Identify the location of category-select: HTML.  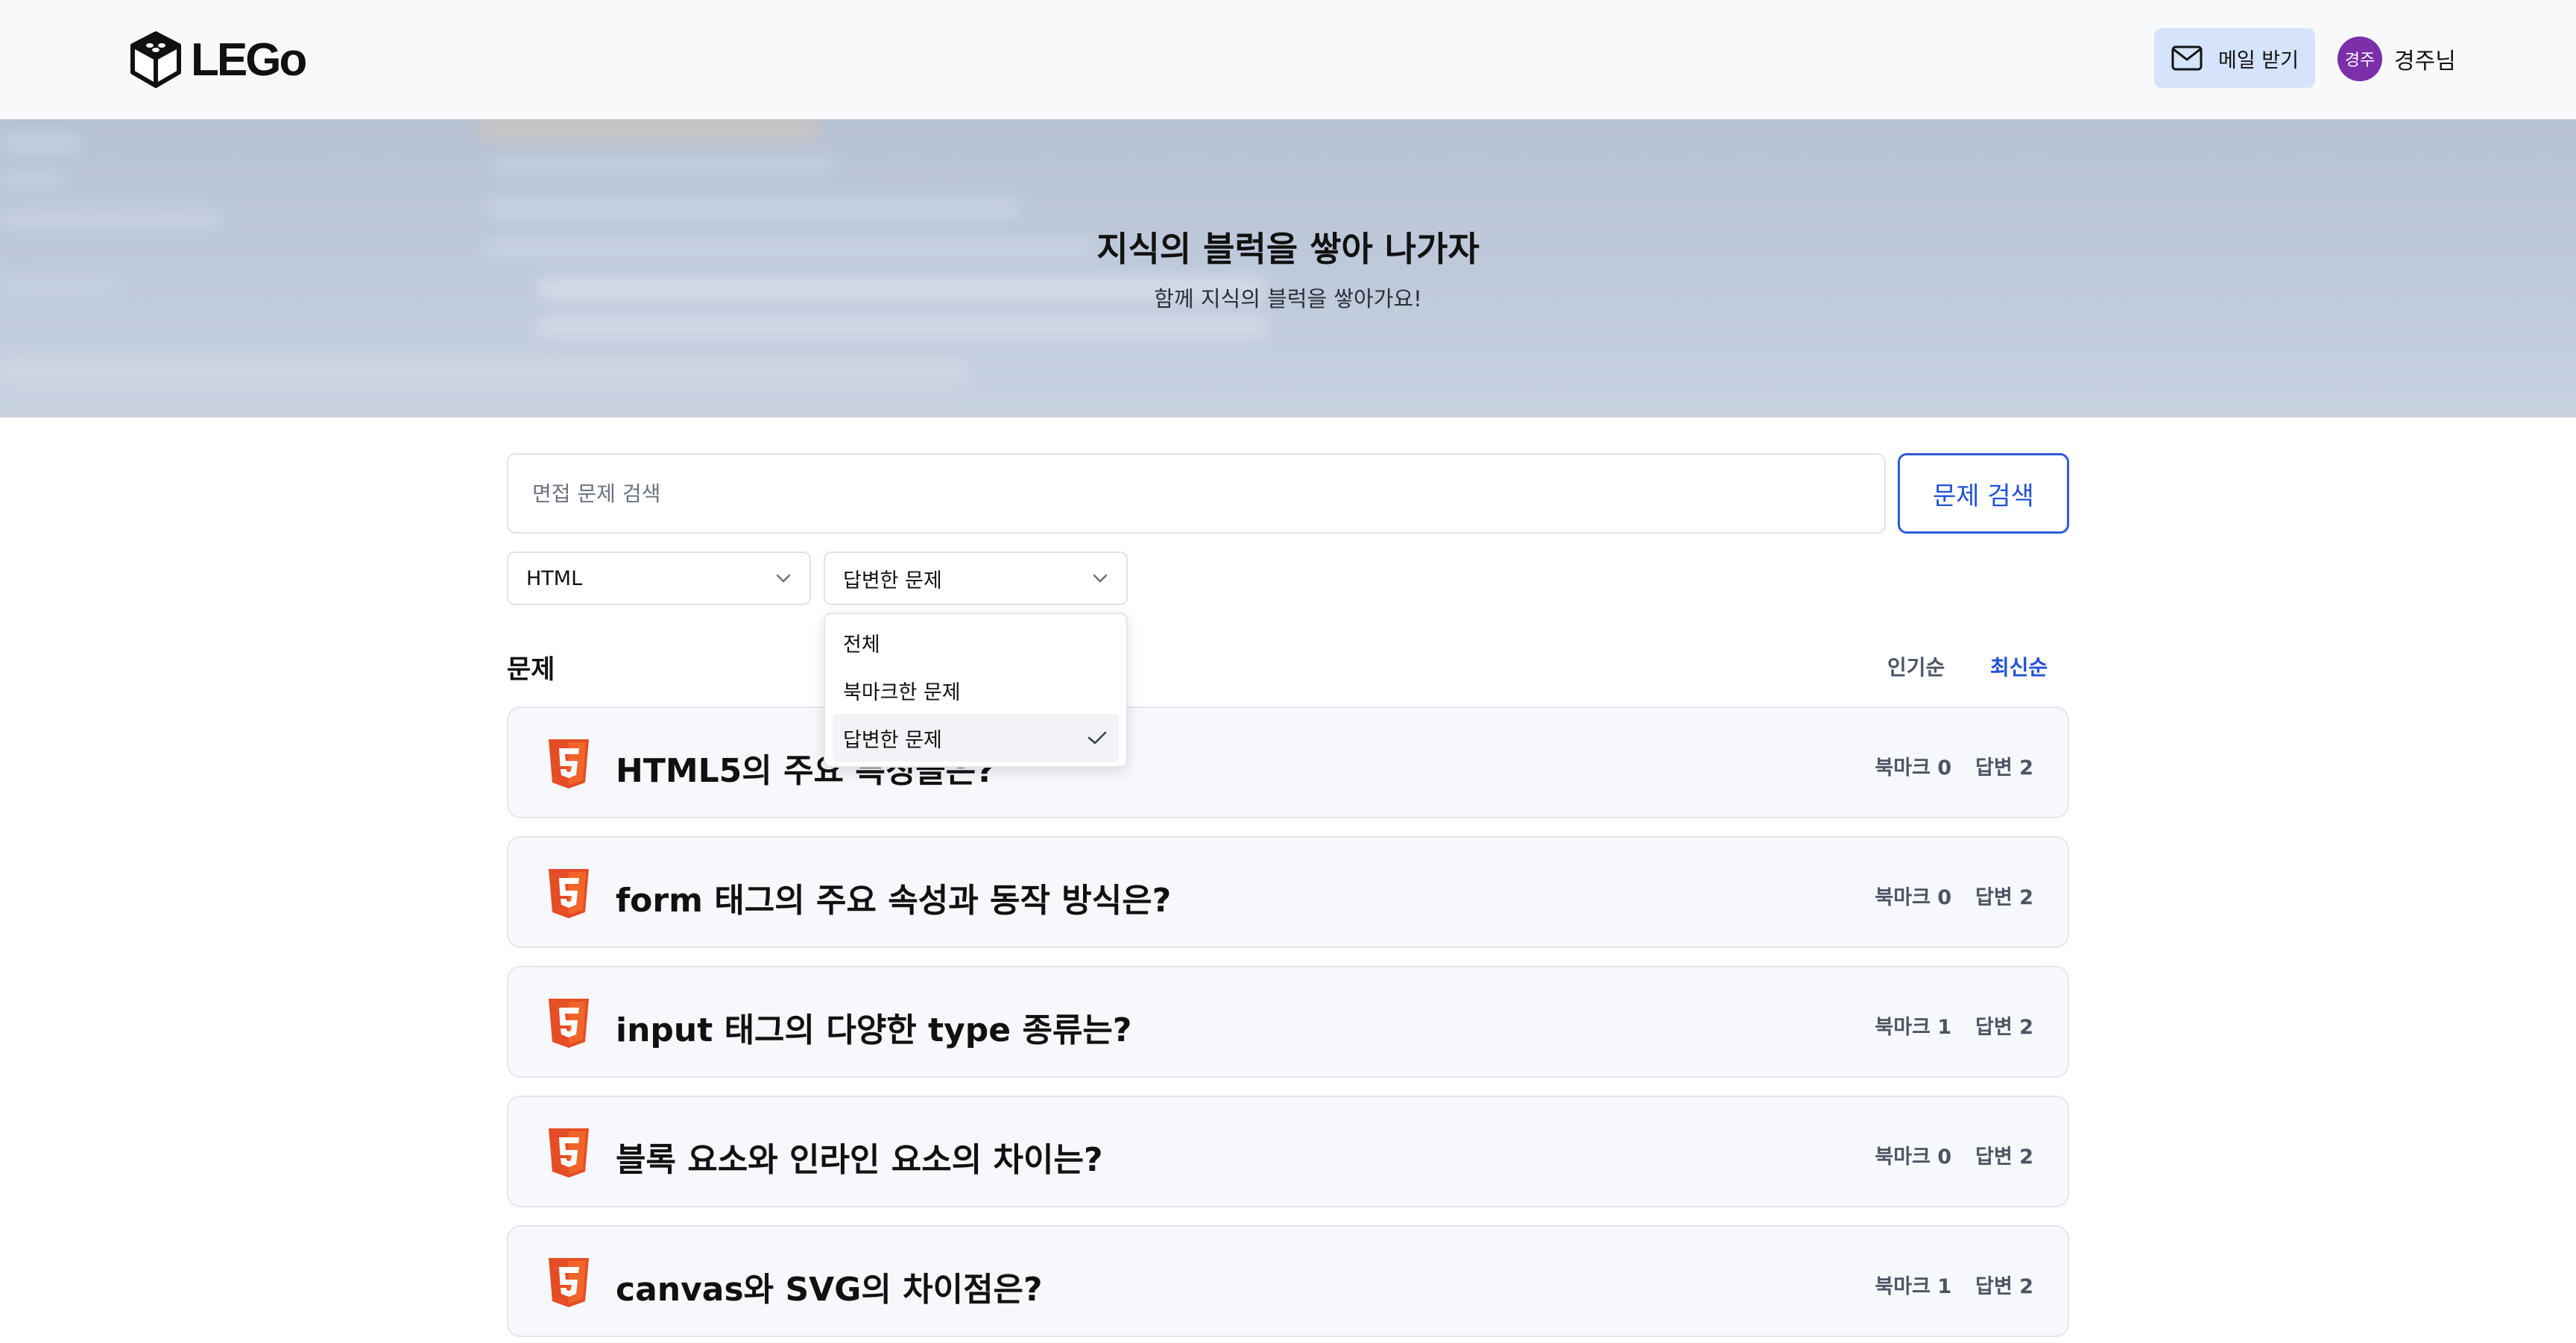
(659, 578).